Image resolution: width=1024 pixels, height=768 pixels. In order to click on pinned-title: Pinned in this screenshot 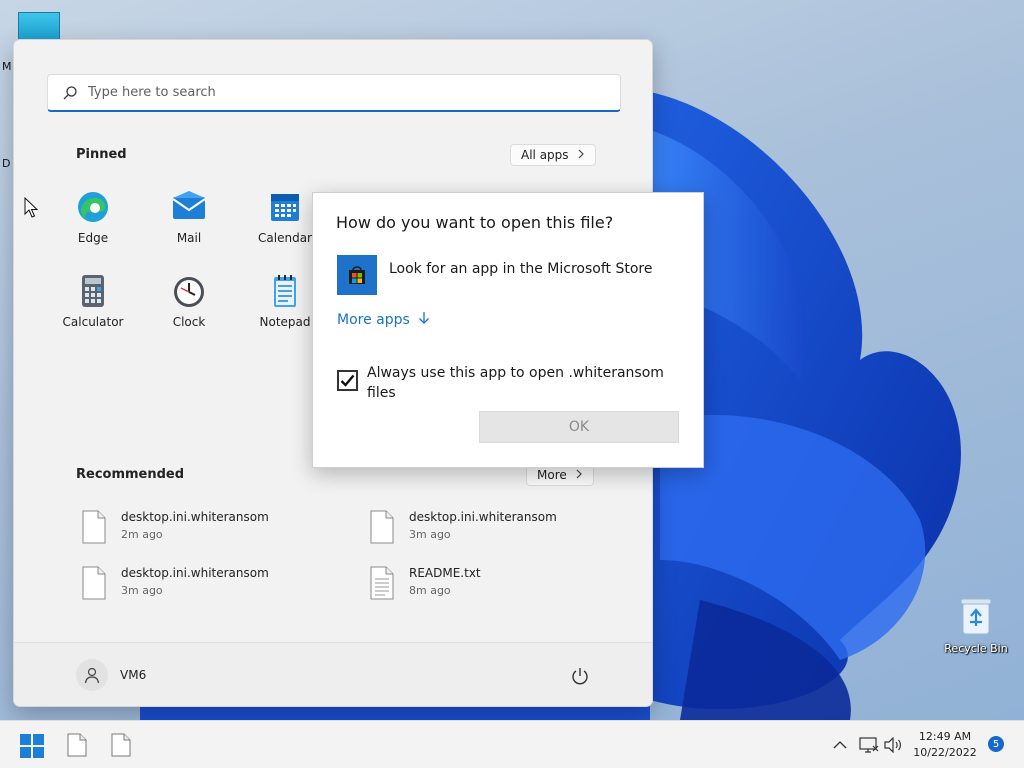, I will do `click(101, 154)`.